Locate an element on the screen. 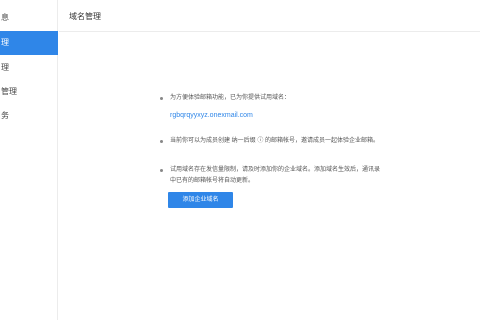 Image resolution: width=480 pixels, height=320 pixels. sidebar: 息 理 理 管理 务 is located at coordinates (29, 160).